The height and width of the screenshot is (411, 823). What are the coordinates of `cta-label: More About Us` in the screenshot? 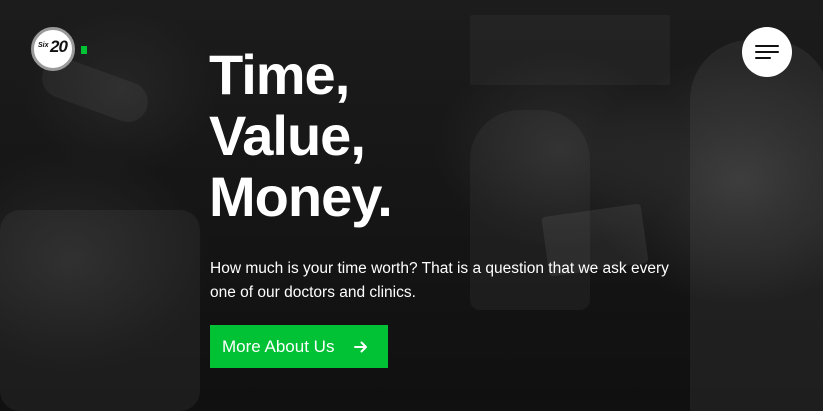 It's located at (278, 346).